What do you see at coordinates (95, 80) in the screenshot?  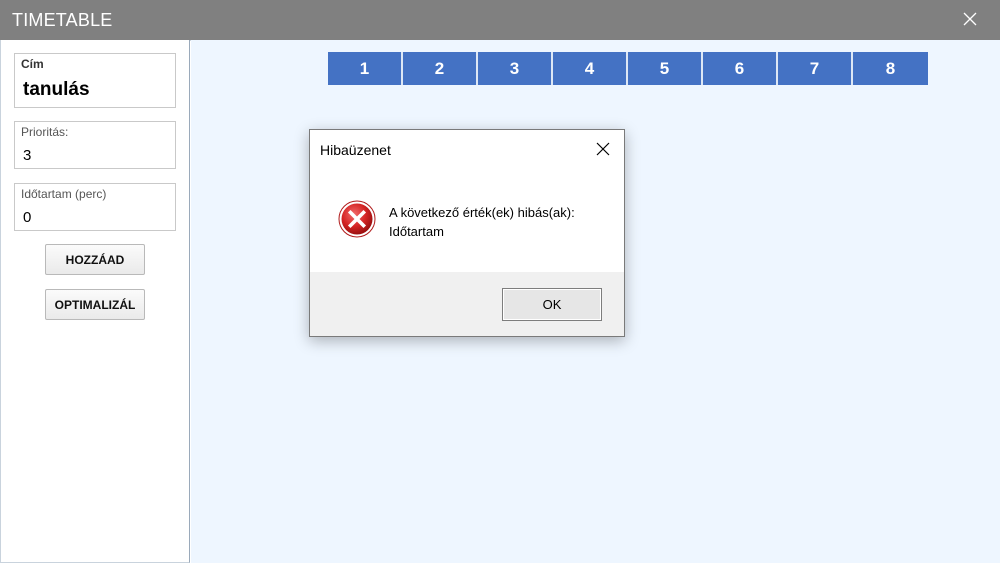 I see `title-field: Cím tanulás` at bounding box center [95, 80].